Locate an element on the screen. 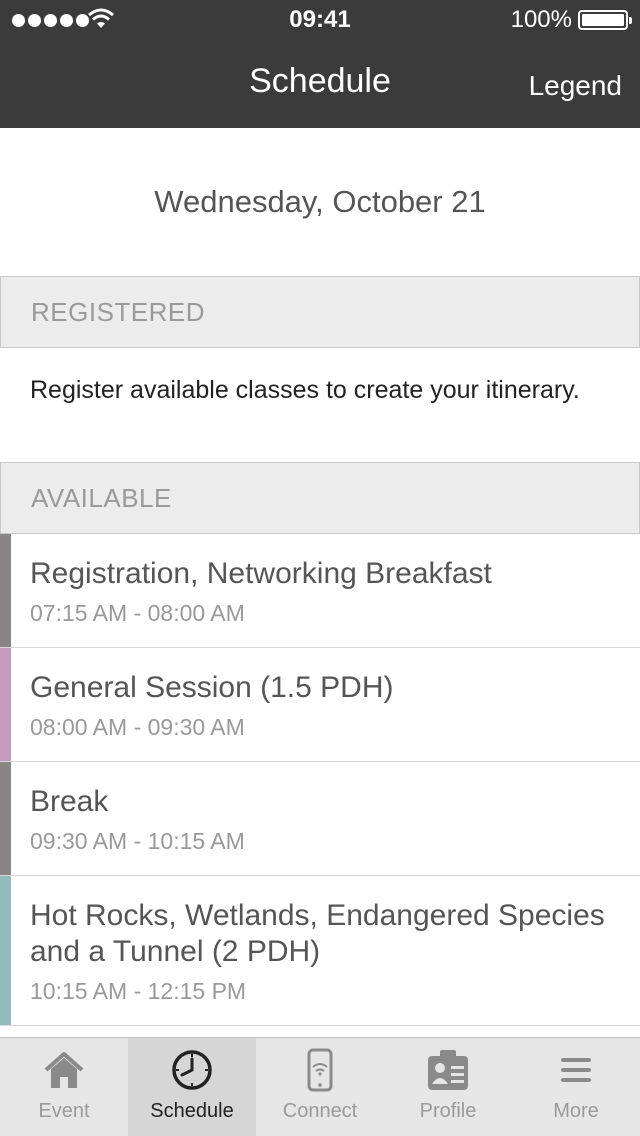  tab-more: More is located at coordinates (576, 1087).